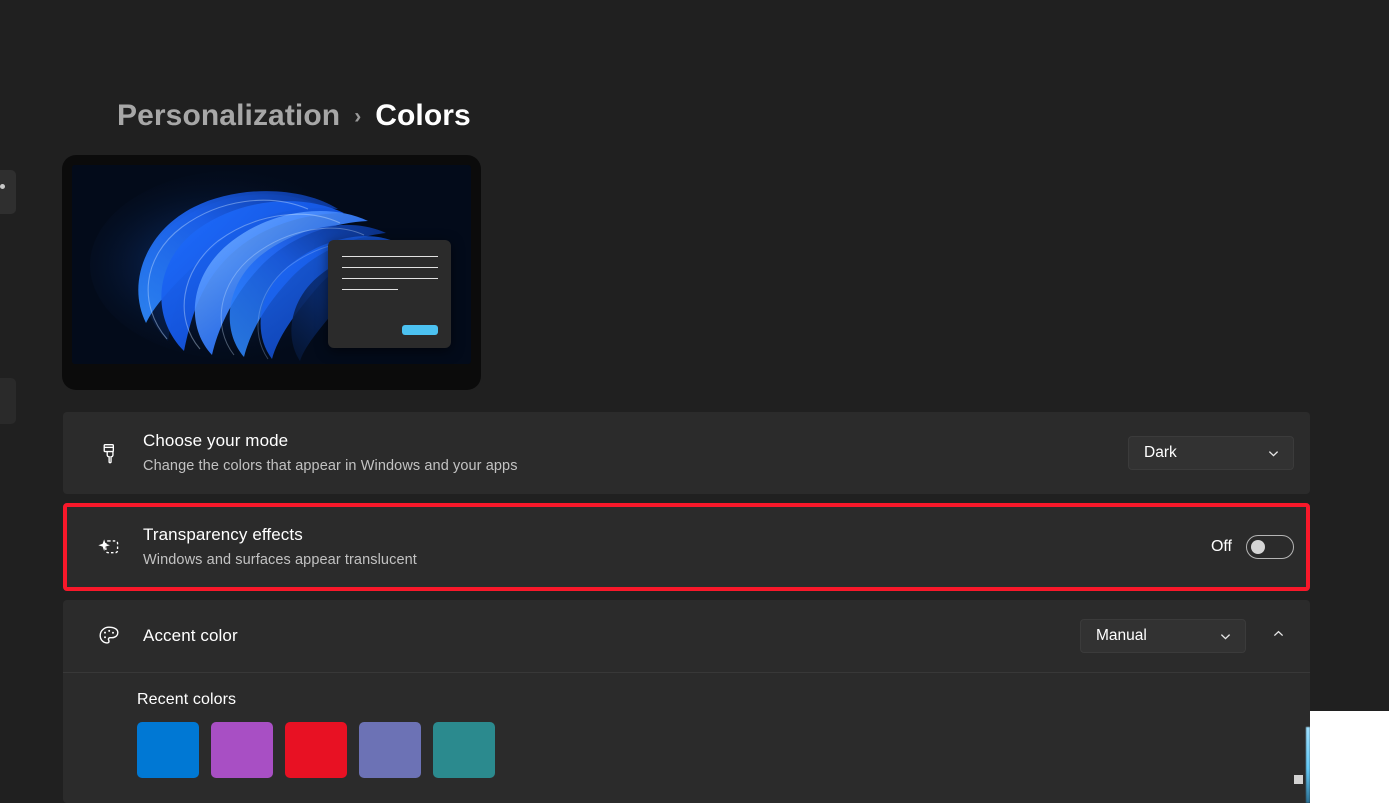 The height and width of the screenshot is (803, 1389). Describe the element at coordinates (1121, 635) in the screenshot. I see `accent-mode-dropdown-value: Manual` at that location.